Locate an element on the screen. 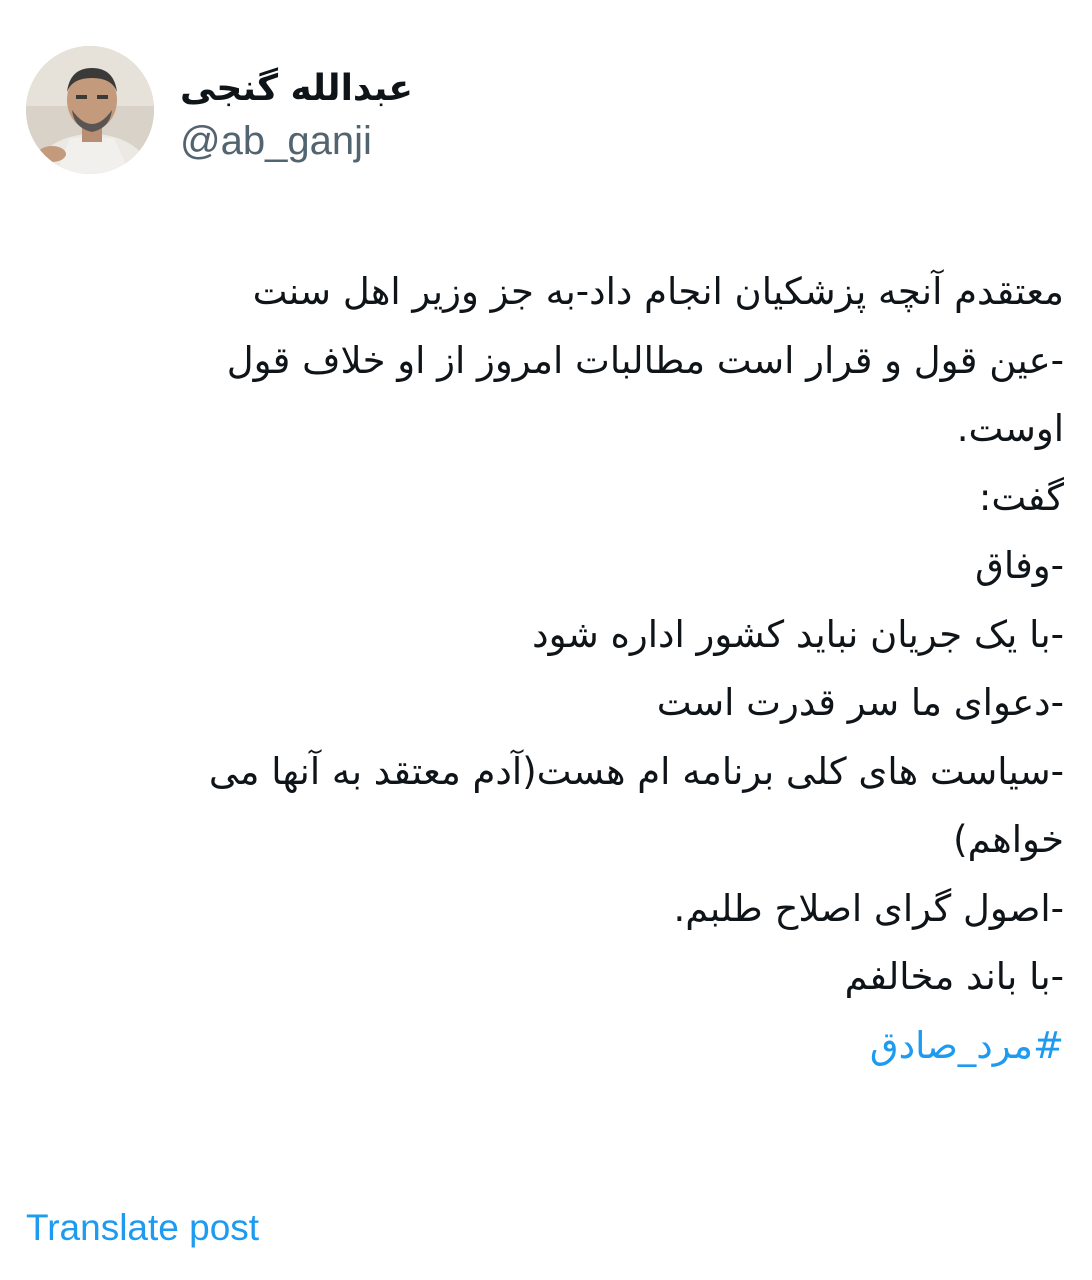 The image size is (1092, 1280). author-display-name: عبدالله گنجی is located at coordinates (360, 89).